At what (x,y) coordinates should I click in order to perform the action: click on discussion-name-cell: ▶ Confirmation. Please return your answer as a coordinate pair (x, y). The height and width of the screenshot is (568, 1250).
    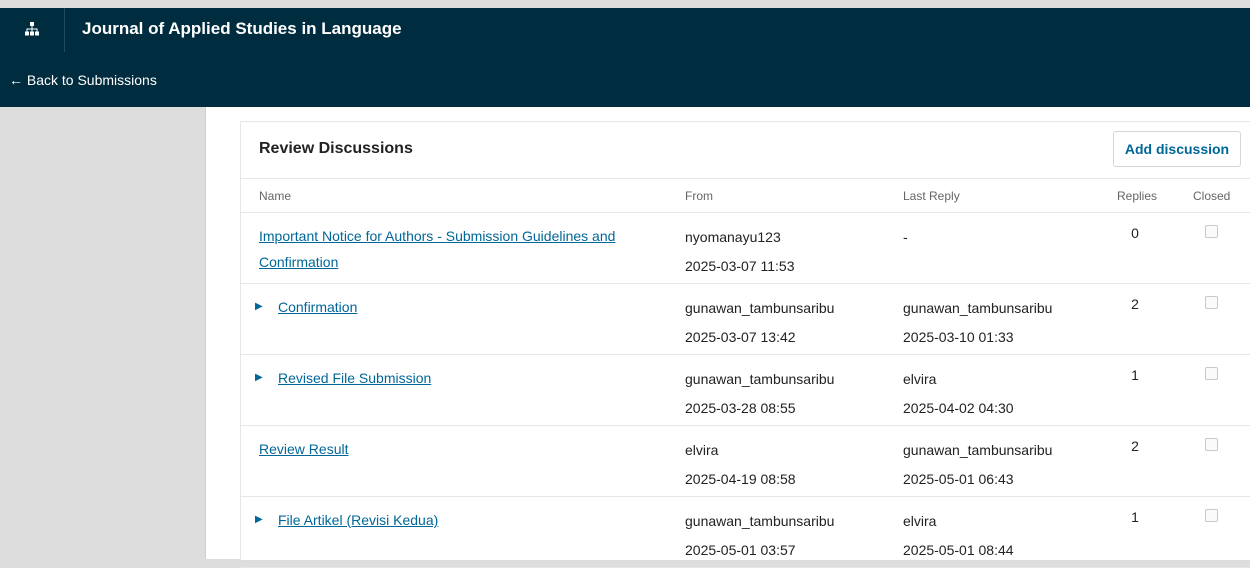
    Looking at the image, I should click on (456, 307).